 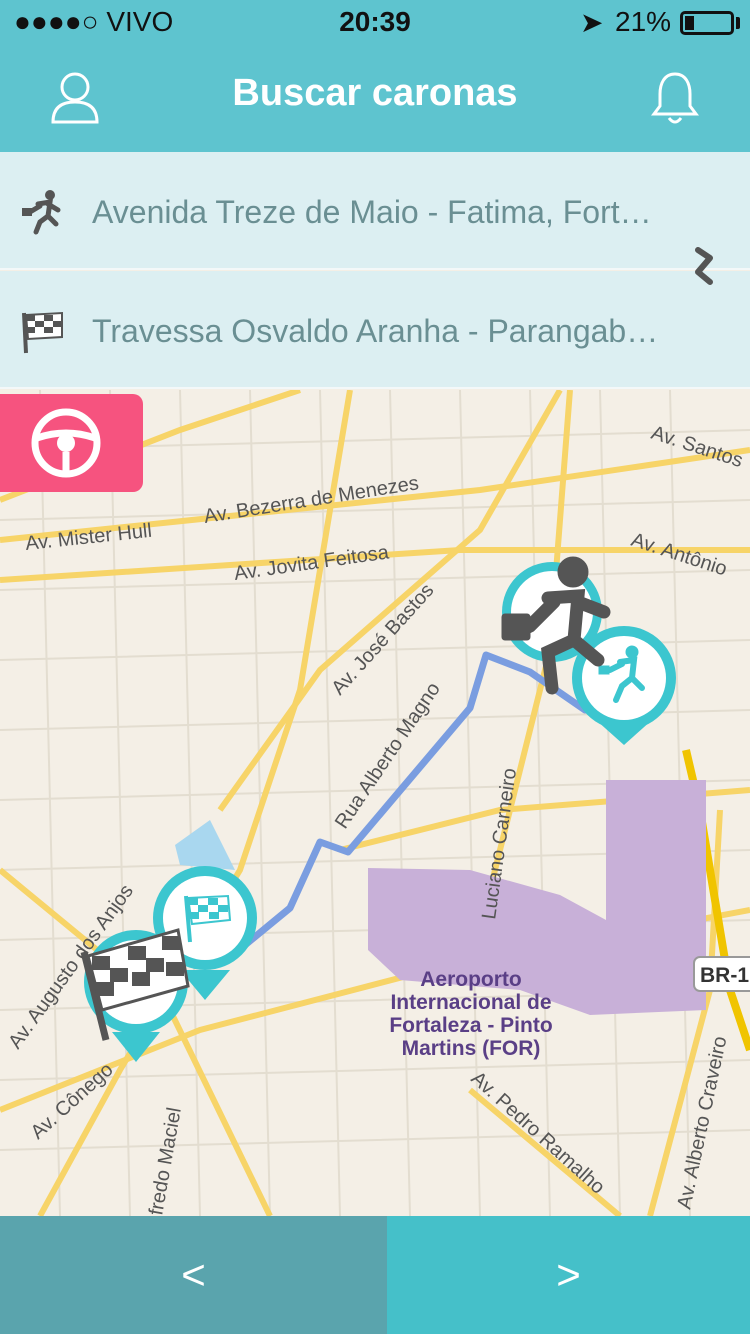 I want to click on running-person-icon, so click(x=41, y=212).